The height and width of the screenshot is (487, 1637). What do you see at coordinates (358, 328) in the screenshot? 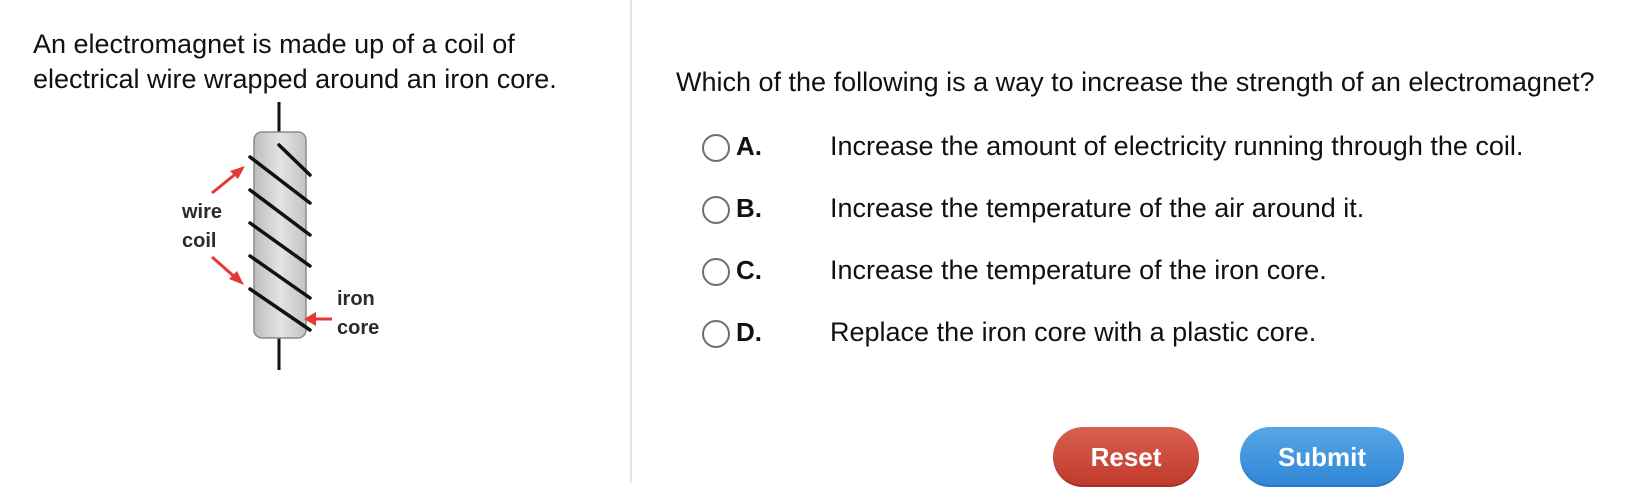
I see `label-core: core` at bounding box center [358, 328].